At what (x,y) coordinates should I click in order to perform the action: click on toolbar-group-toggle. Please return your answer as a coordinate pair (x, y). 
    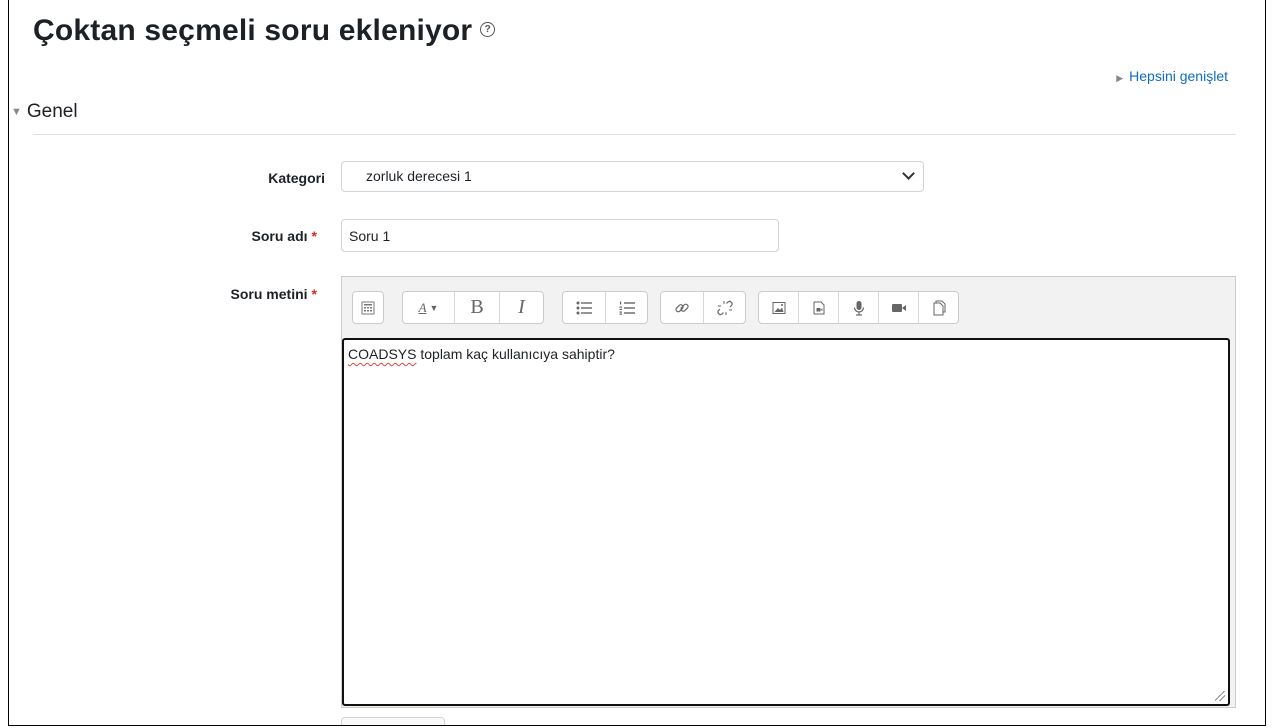
    Looking at the image, I should click on (368, 307).